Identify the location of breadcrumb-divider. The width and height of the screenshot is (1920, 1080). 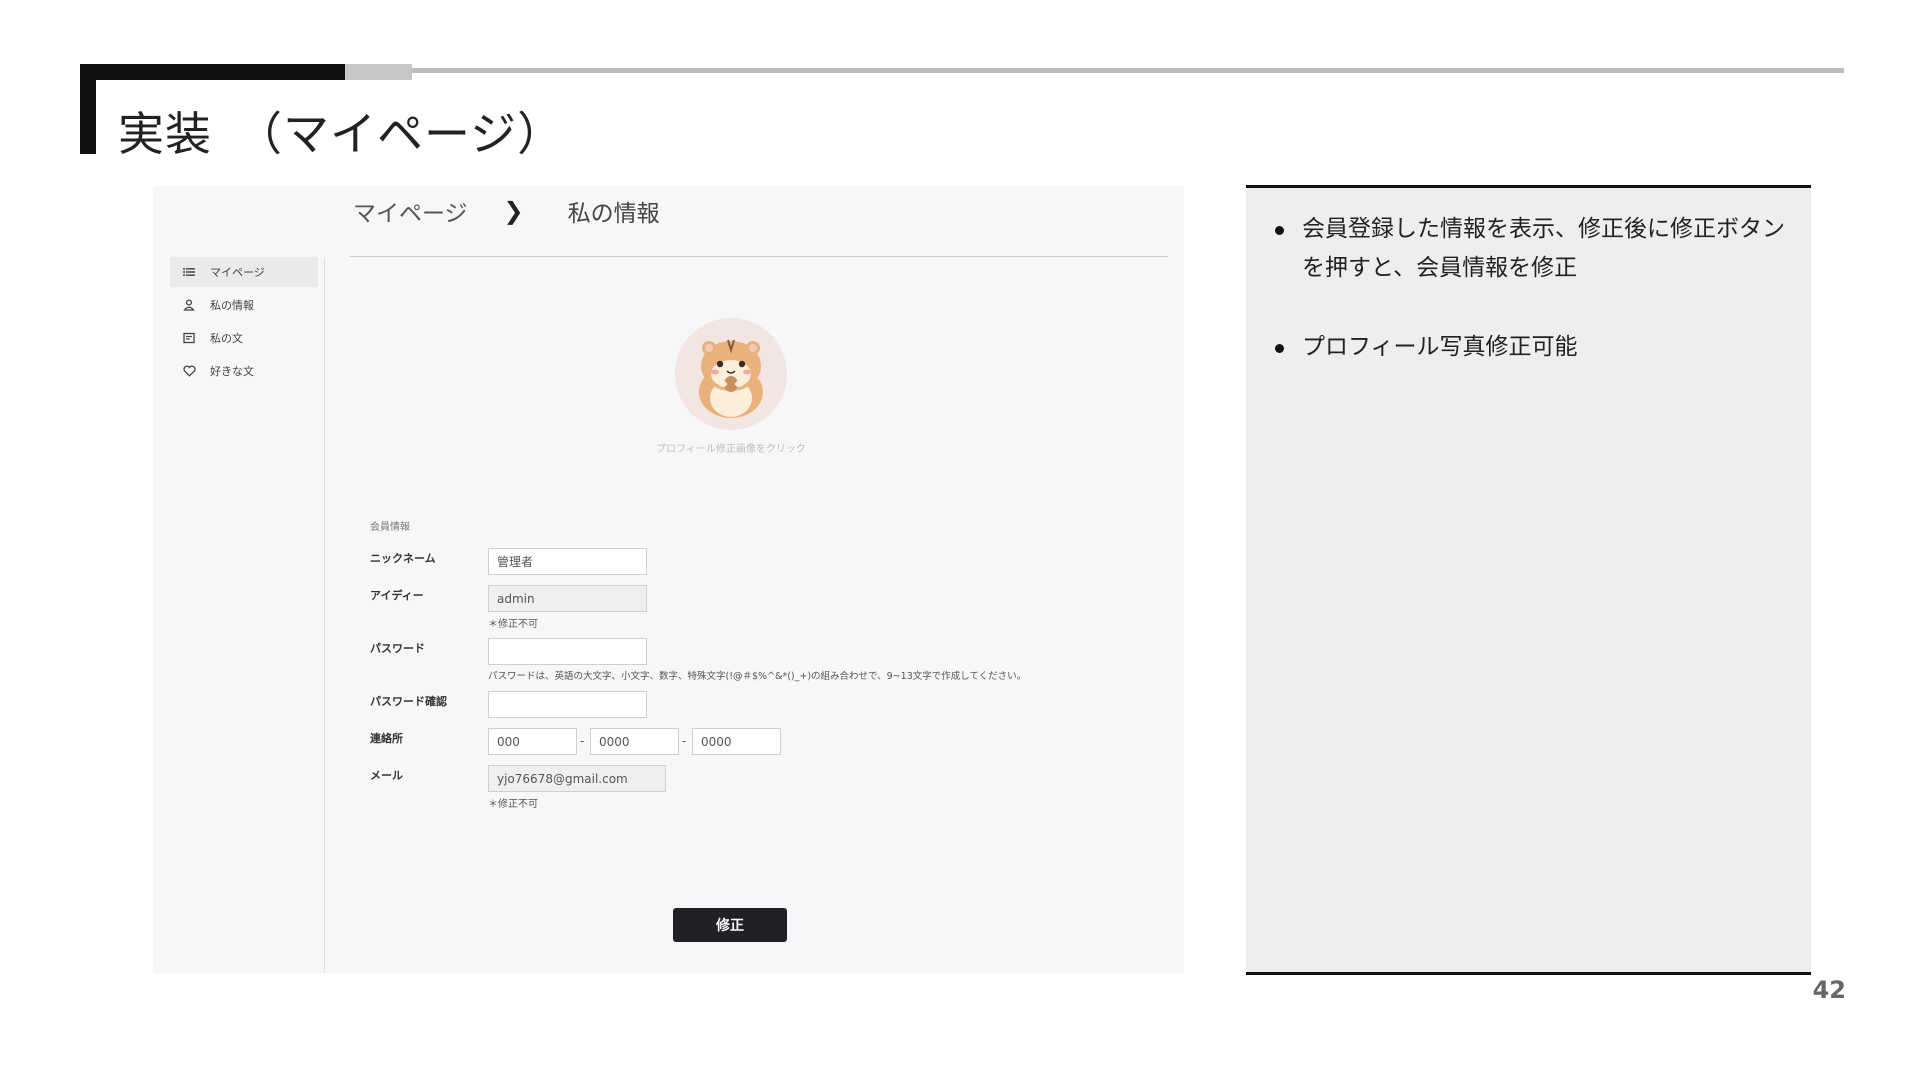
(758, 256).